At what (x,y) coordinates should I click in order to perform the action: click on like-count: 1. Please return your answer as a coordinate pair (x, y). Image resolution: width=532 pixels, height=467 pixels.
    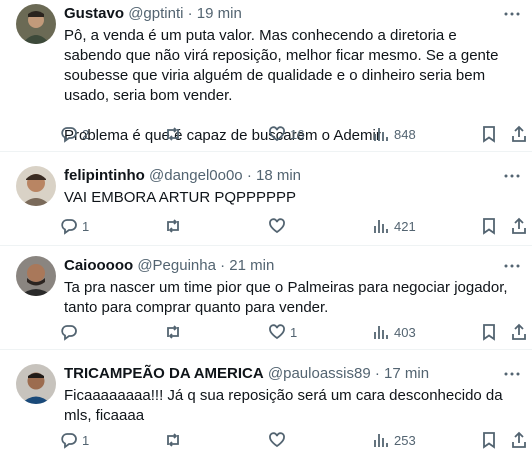
    Looking at the image, I should click on (294, 332).